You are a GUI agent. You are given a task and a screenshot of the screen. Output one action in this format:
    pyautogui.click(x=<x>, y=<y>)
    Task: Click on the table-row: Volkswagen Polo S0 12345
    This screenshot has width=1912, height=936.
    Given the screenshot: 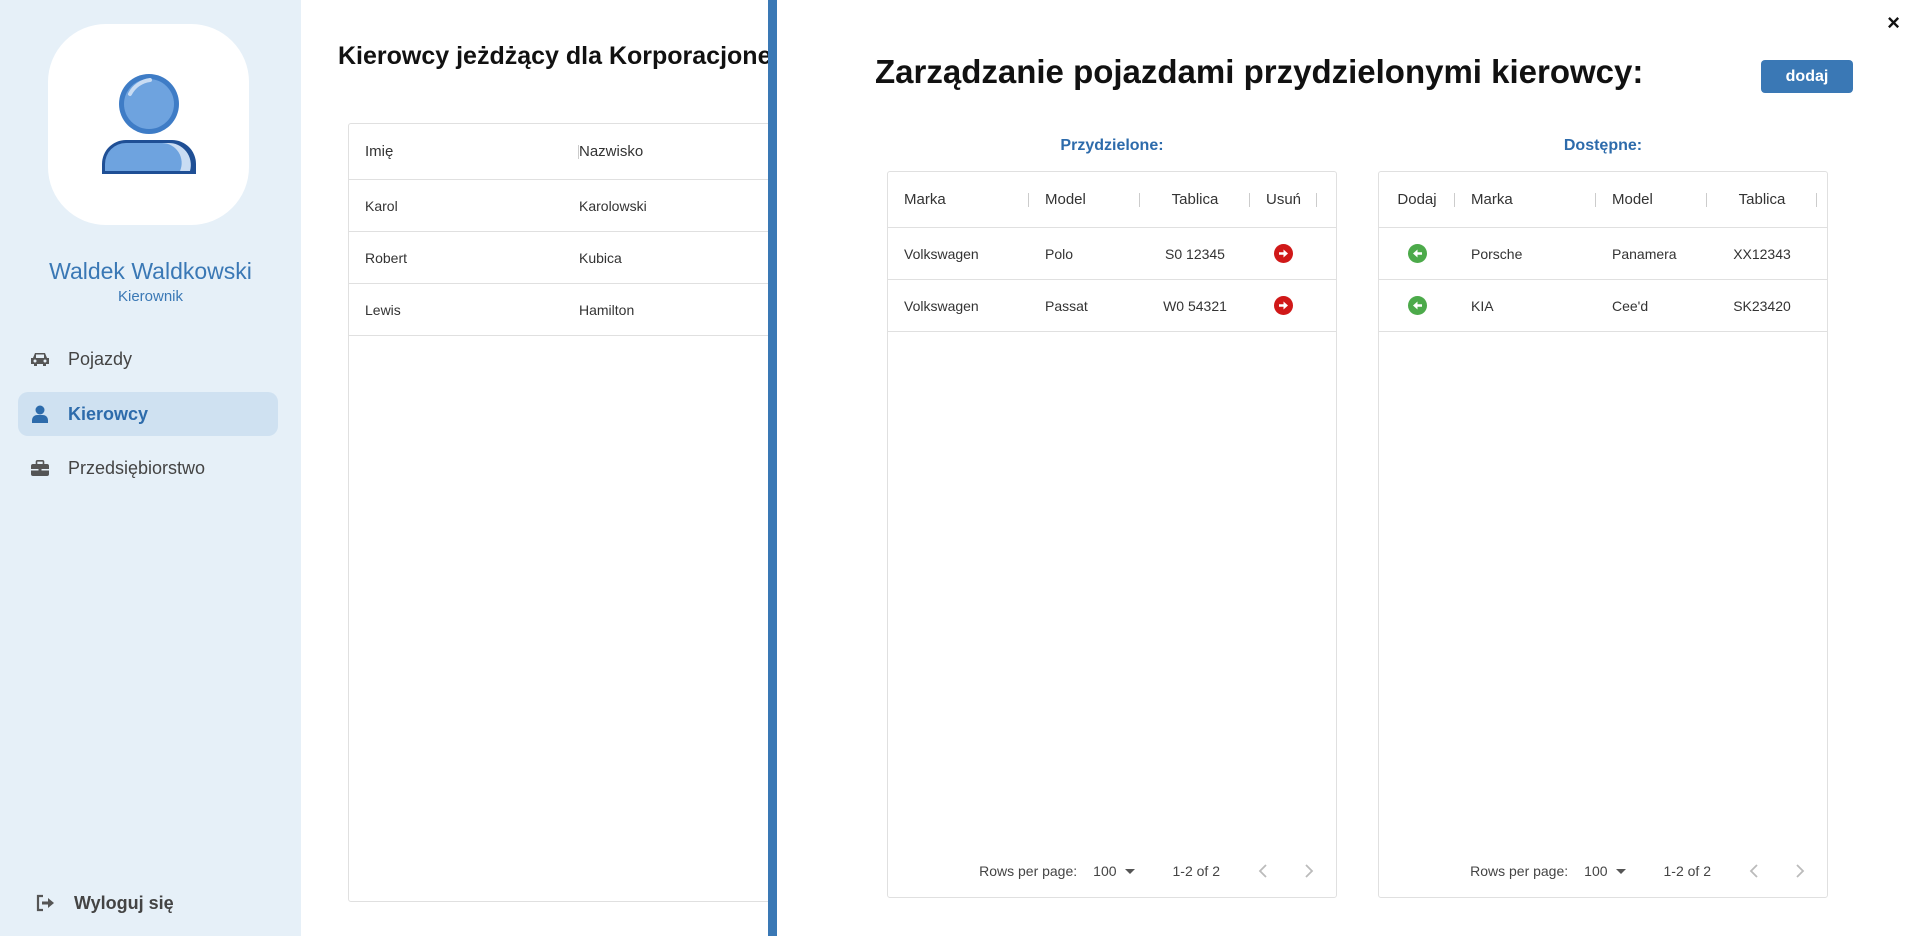 What is the action you would take?
    pyautogui.click(x=1112, y=254)
    